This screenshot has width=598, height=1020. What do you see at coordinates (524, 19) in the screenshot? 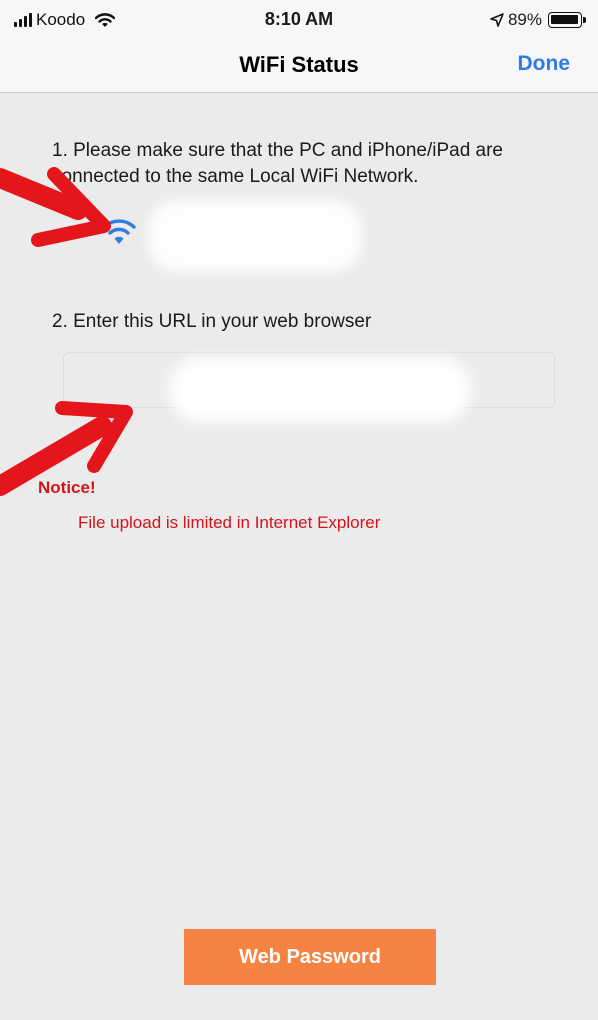
I see `battery-percent: 89%` at bounding box center [524, 19].